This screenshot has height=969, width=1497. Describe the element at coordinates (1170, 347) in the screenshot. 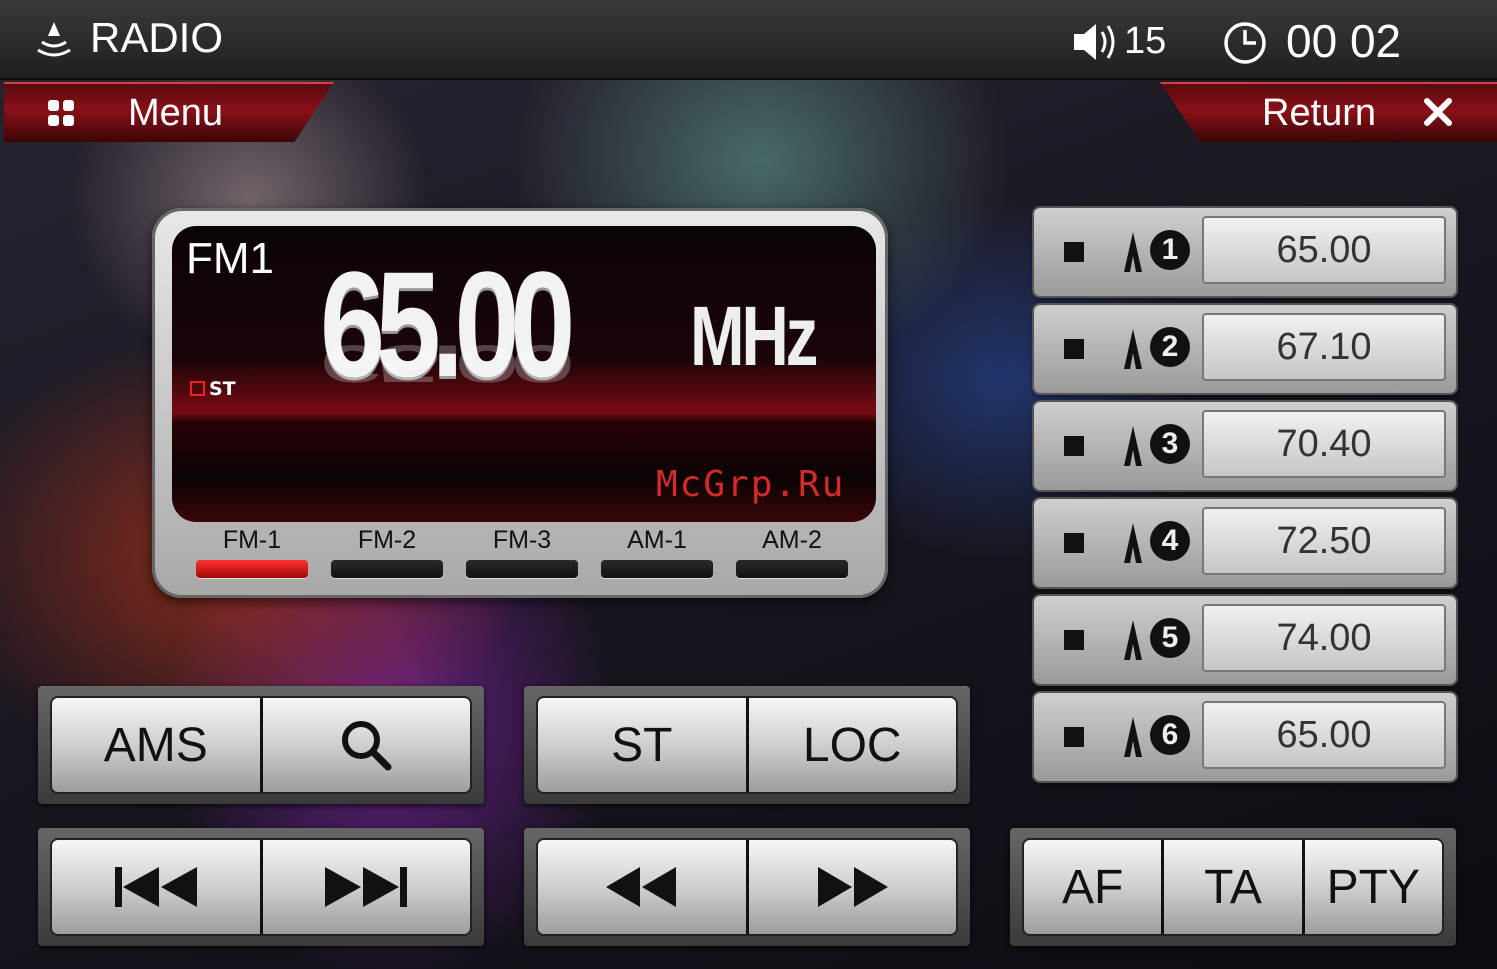

I see `preset-number: 2` at that location.